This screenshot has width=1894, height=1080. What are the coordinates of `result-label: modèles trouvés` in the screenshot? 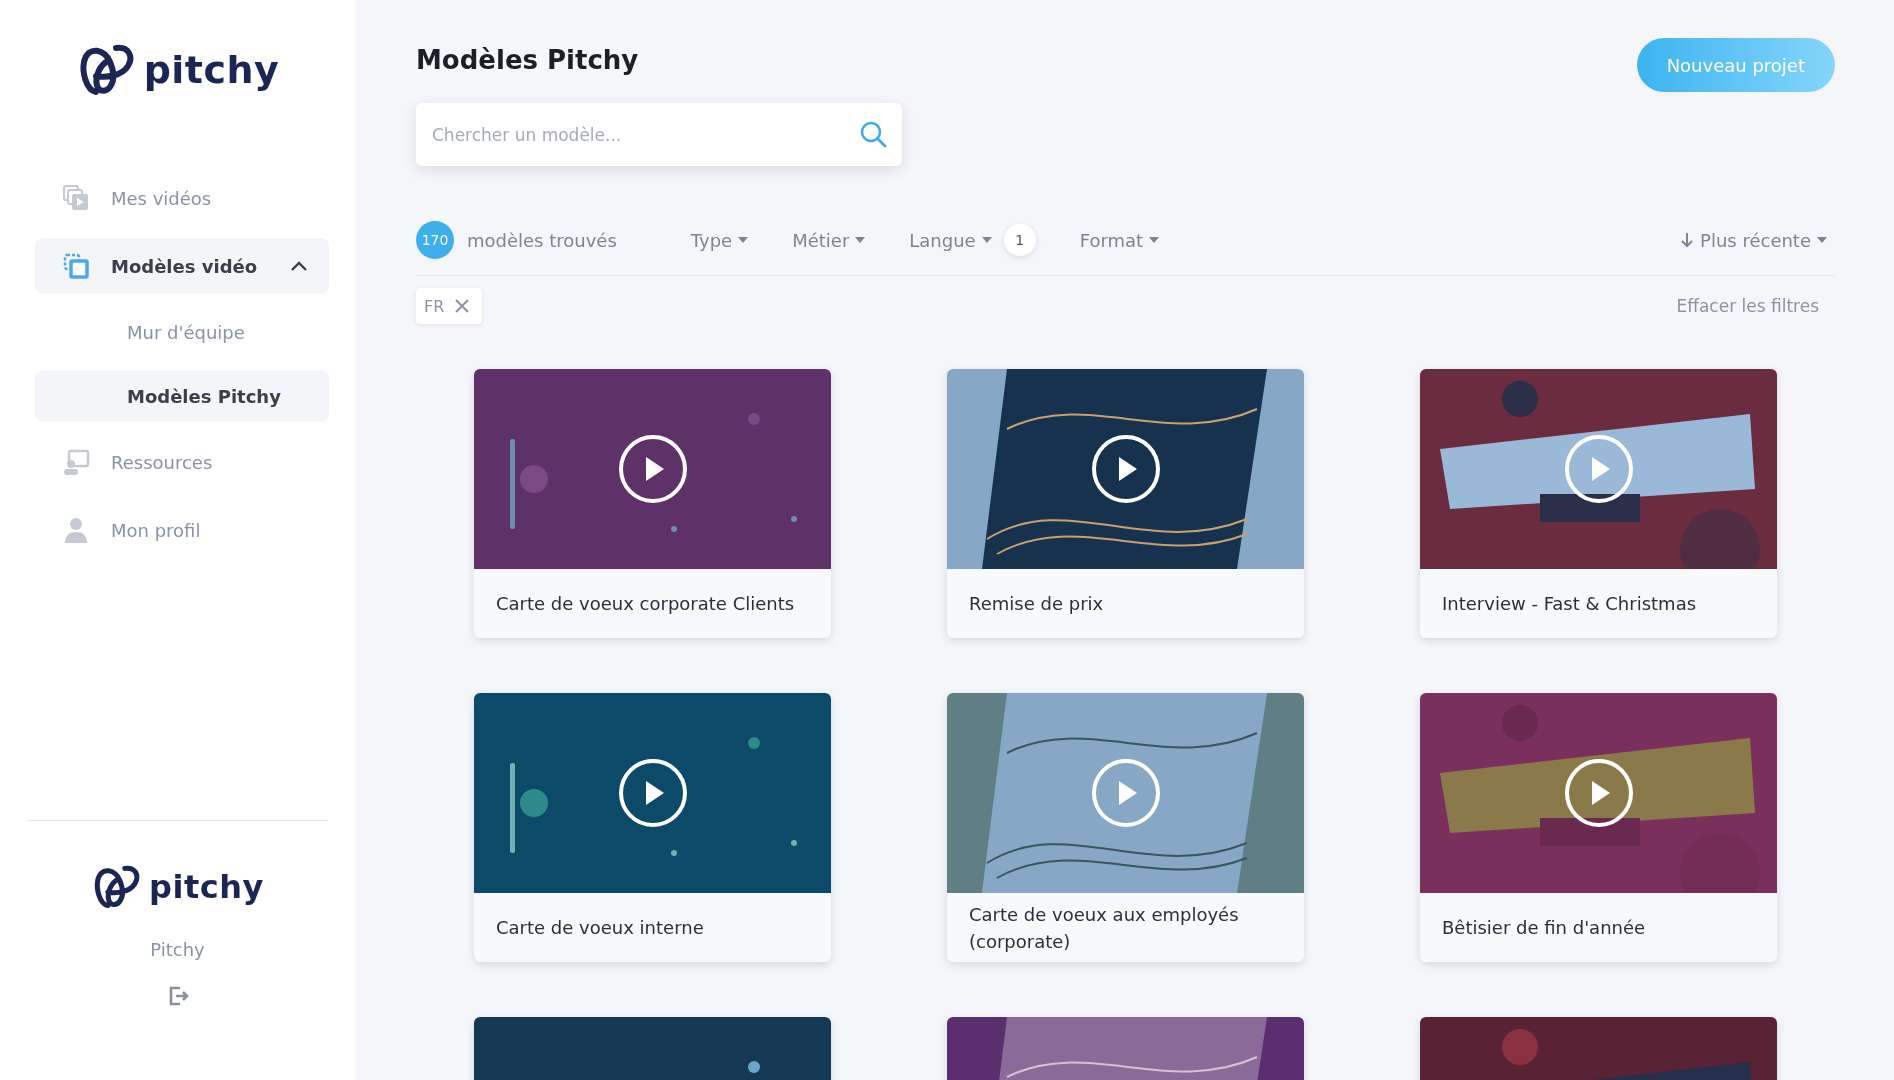 It's located at (542, 240).